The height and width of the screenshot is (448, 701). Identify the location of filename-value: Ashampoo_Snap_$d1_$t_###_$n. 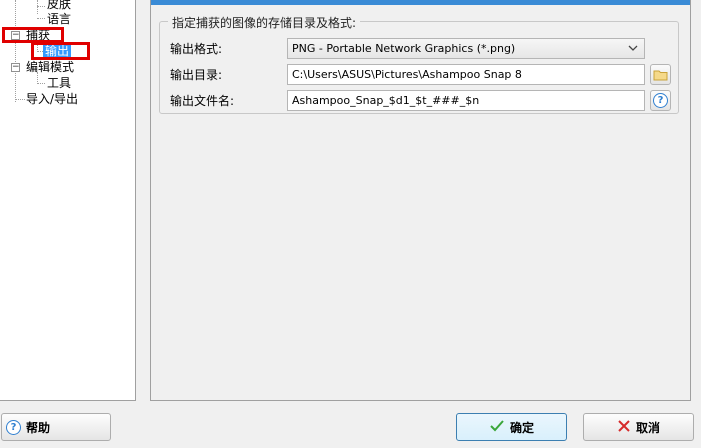
(386, 100).